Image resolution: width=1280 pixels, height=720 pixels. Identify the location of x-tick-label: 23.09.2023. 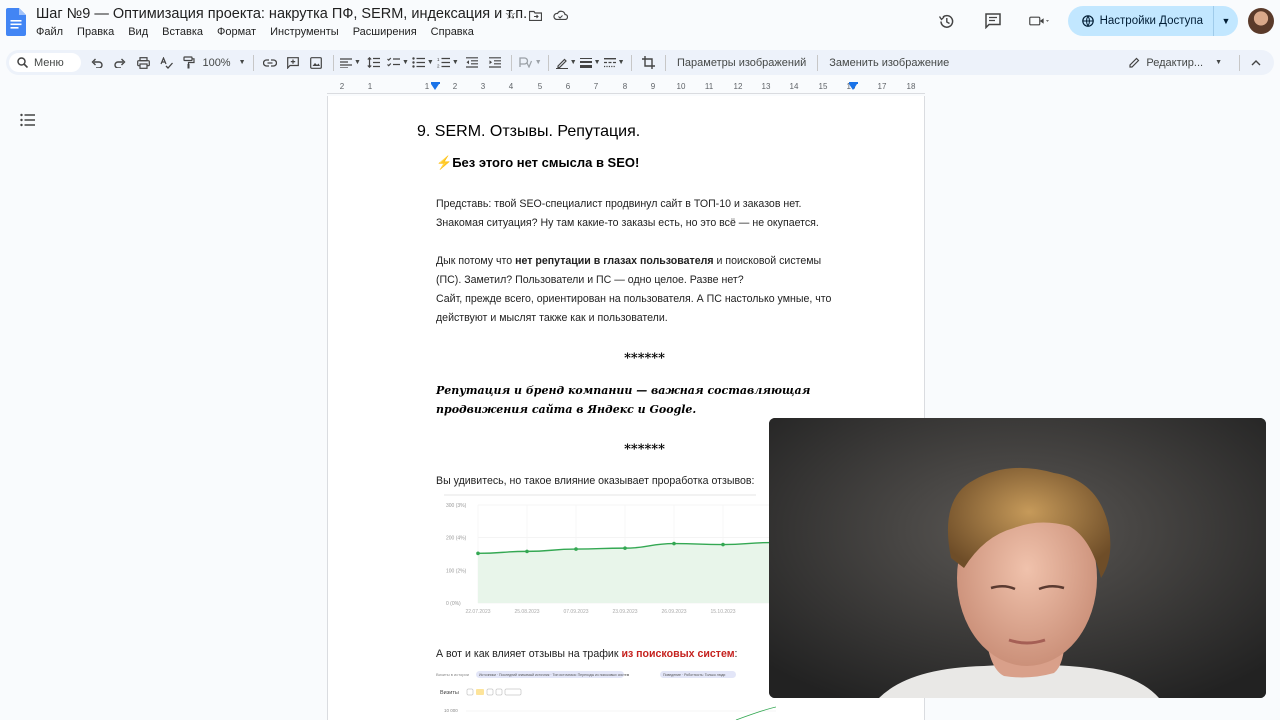
(624, 612).